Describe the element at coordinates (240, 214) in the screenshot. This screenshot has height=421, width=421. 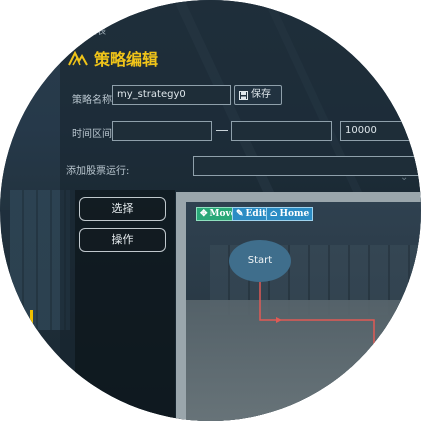
I see `edit-icon: ✎` at that location.